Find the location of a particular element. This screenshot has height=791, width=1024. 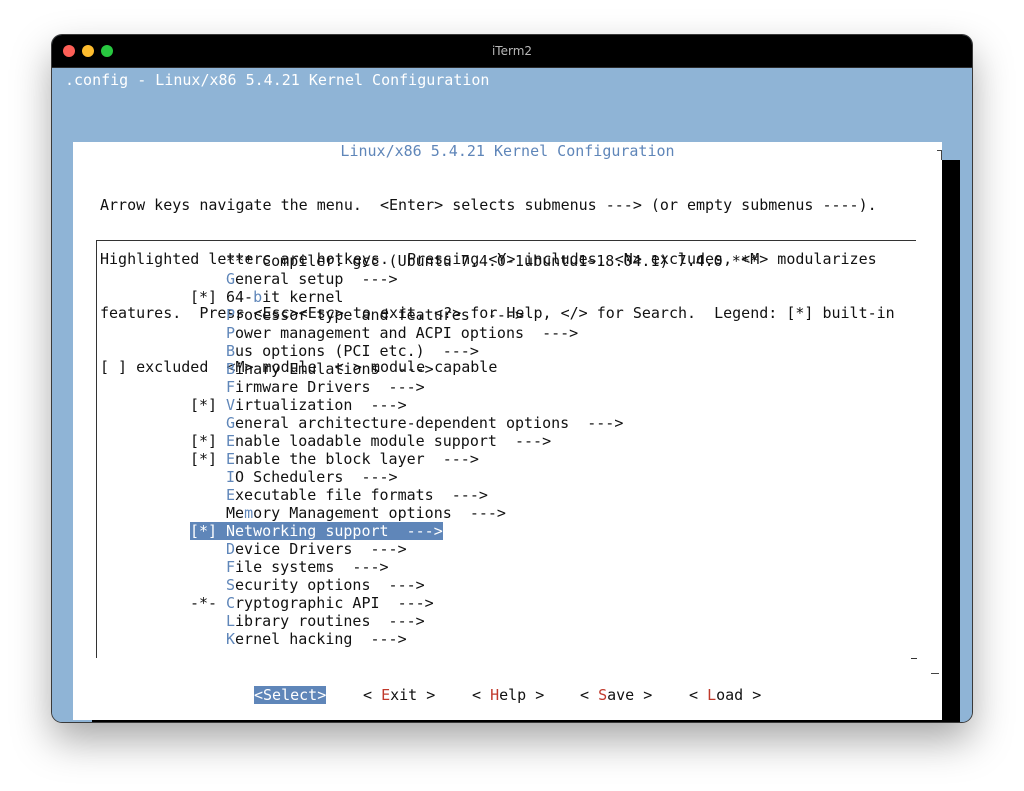

load-button: < Load > is located at coordinates (725, 695).